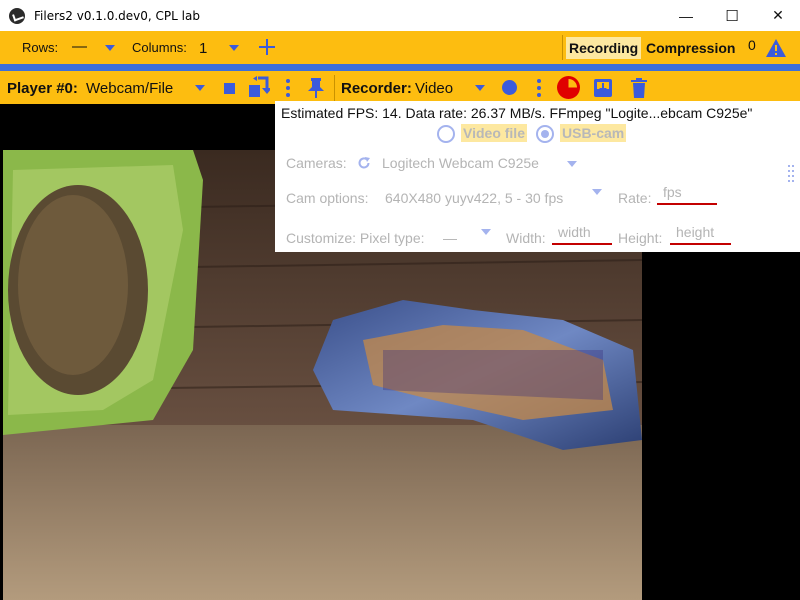 This screenshot has width=800, height=600. I want to click on usb-cam-radio, so click(545, 134).